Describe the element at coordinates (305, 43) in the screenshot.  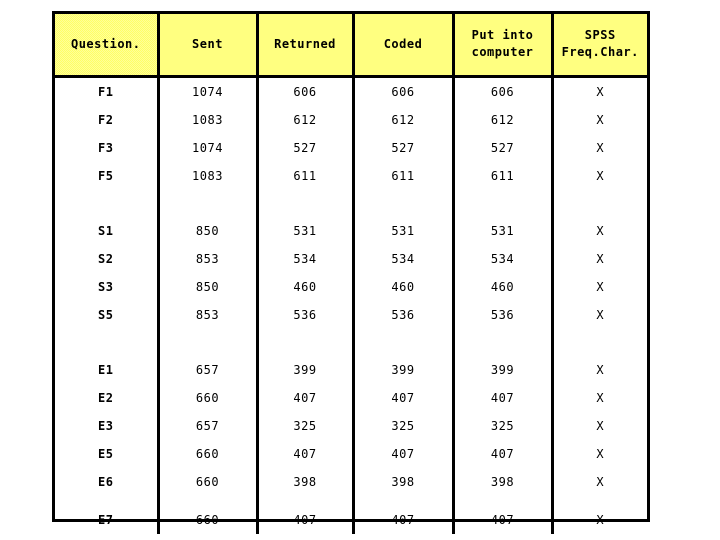
I see `column-header-line: Returned` at that location.